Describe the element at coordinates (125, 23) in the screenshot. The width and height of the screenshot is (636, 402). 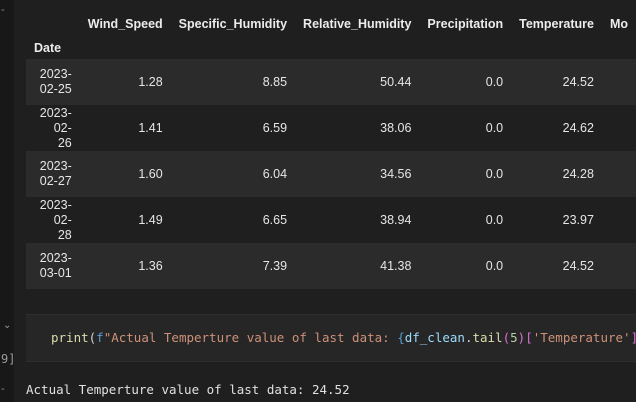
I see `column-header: Wind_Speed` at that location.